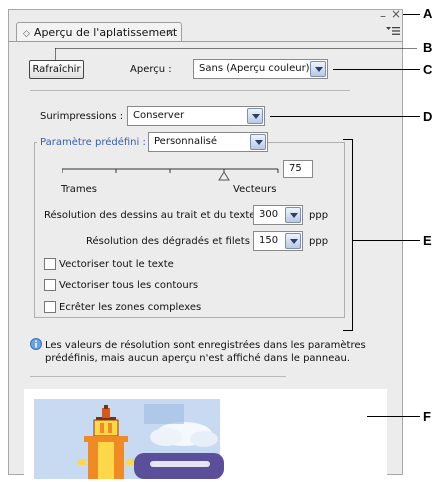 This screenshot has height=482, width=435. I want to click on overprint-select: Conserver, so click(196, 116).